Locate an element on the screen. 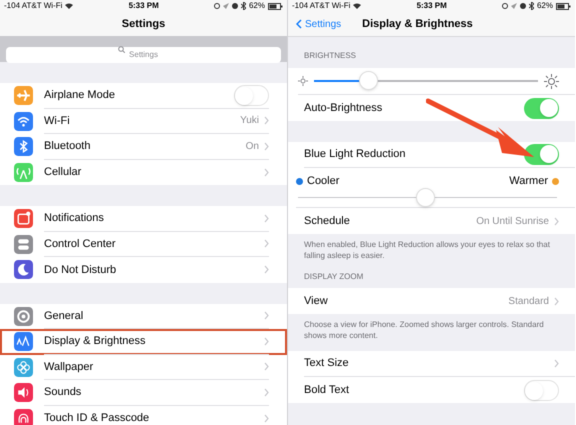  row-label: Auto-Brightness is located at coordinates (343, 108).